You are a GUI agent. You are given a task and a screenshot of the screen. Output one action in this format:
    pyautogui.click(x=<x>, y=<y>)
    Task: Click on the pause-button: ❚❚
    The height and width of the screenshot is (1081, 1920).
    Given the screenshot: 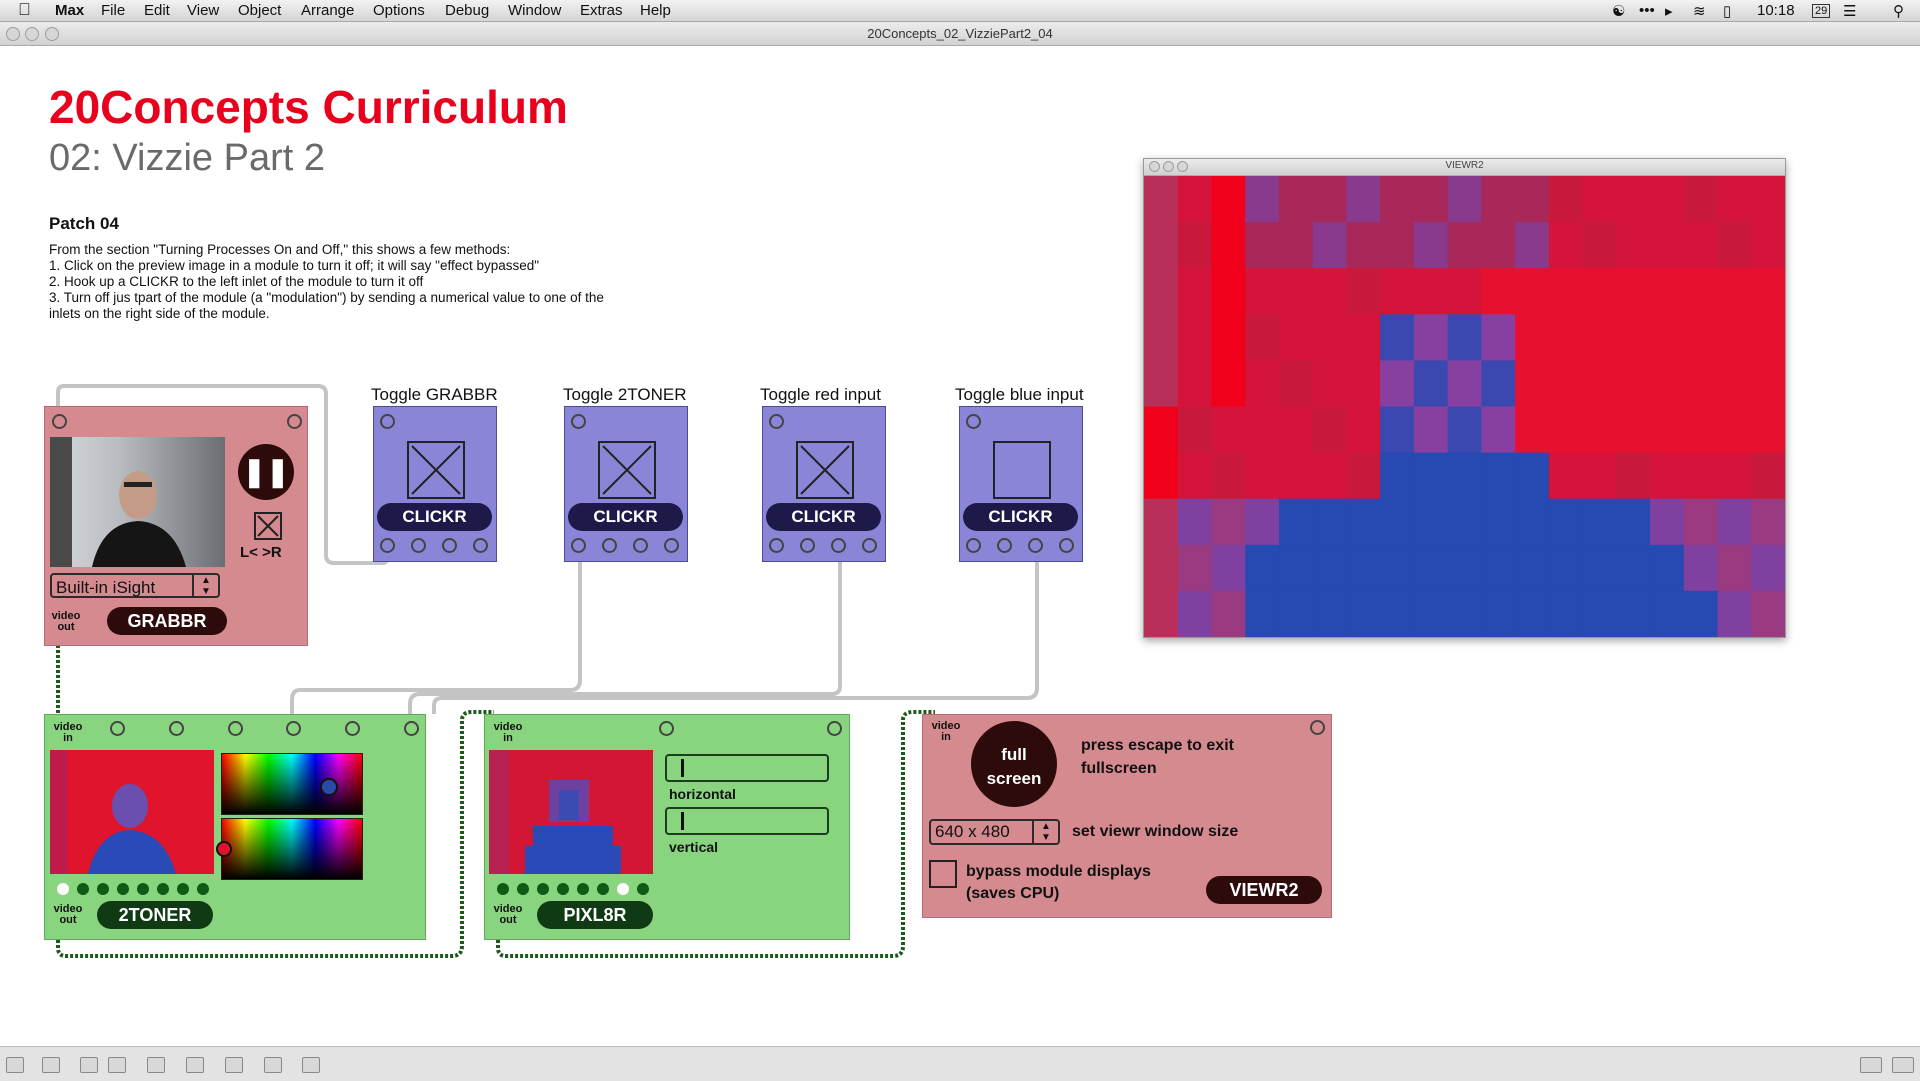 What is the action you would take?
    pyautogui.click(x=266, y=472)
    